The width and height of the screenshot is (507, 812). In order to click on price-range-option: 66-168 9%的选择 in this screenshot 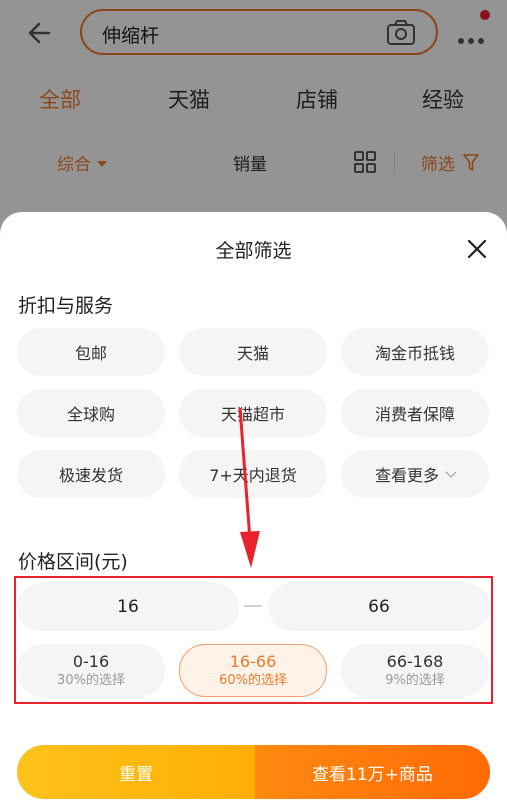, I will do `click(415, 670)`.